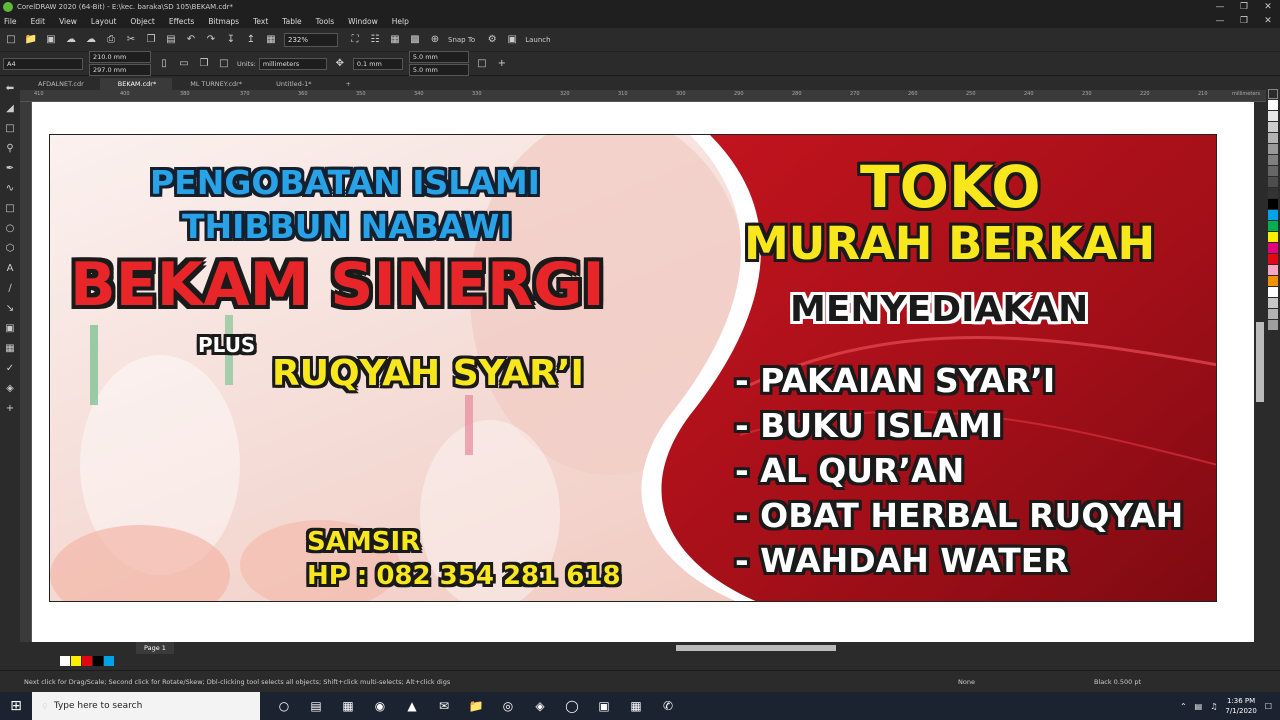  I want to click on page-height-field: 297.0 mm, so click(120, 70).